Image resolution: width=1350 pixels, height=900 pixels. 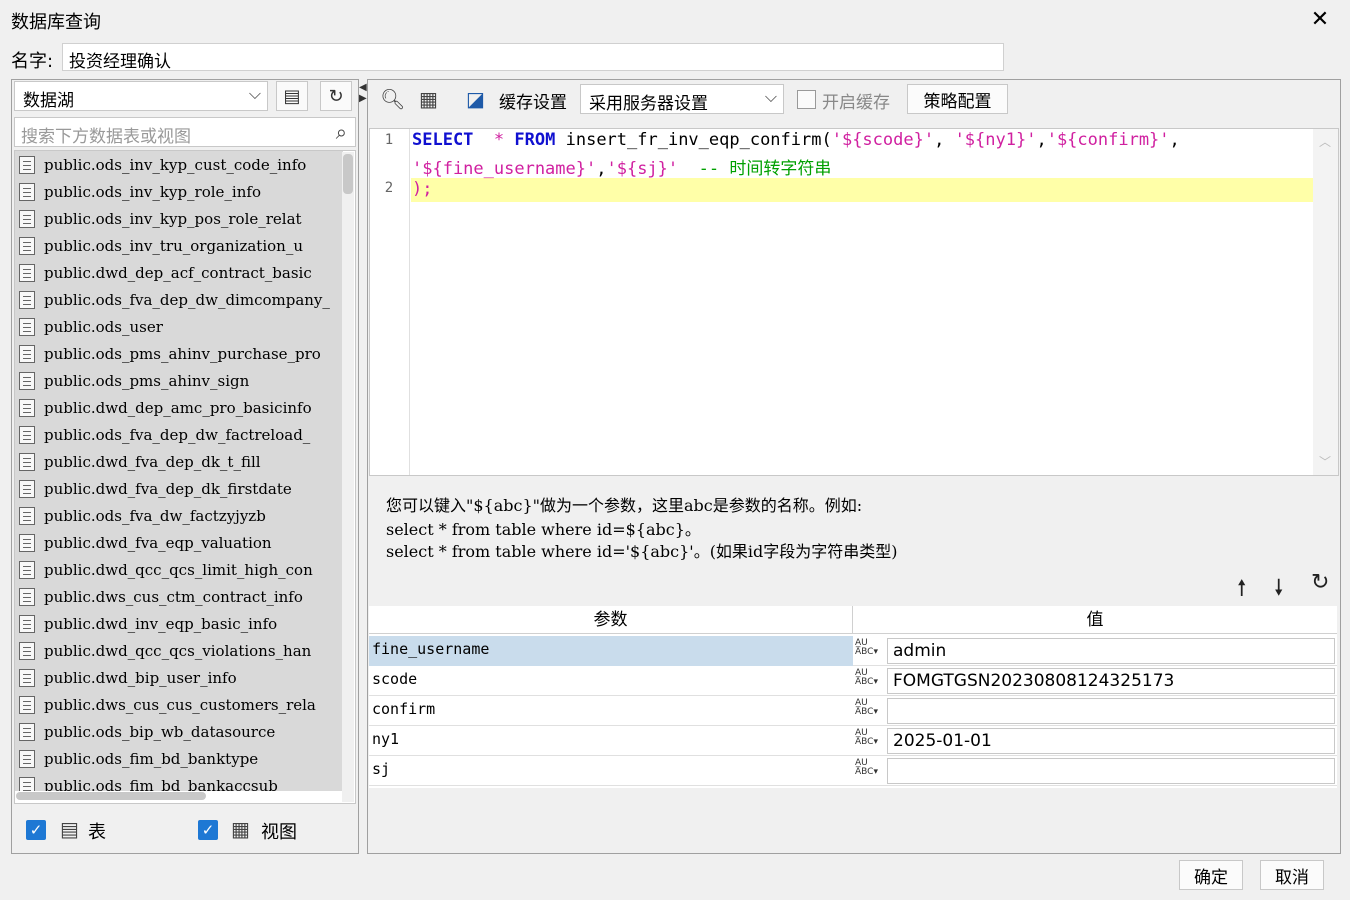 What do you see at coordinates (155, 515) in the screenshot?
I see `table-name: public.ods_fva_dw_factzyjyzb` at bounding box center [155, 515].